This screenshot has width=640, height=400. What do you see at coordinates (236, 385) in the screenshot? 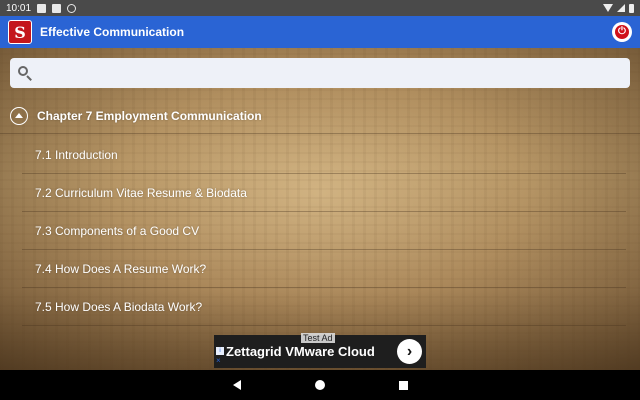
I see `back-icon` at bounding box center [236, 385].